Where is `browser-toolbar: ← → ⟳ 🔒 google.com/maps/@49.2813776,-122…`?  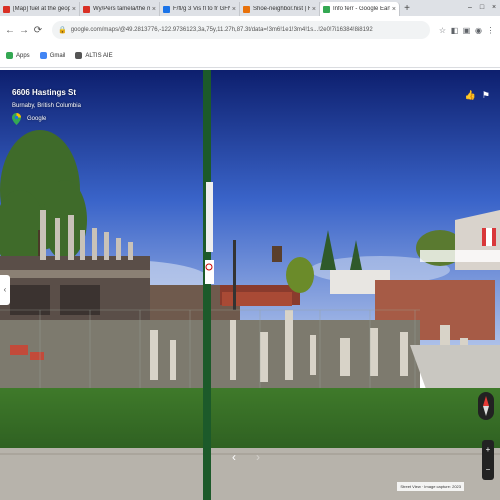 browser-toolbar: ← → ⟳ 🔒 google.com/maps/@49.2813776,-122… is located at coordinates (250, 30).